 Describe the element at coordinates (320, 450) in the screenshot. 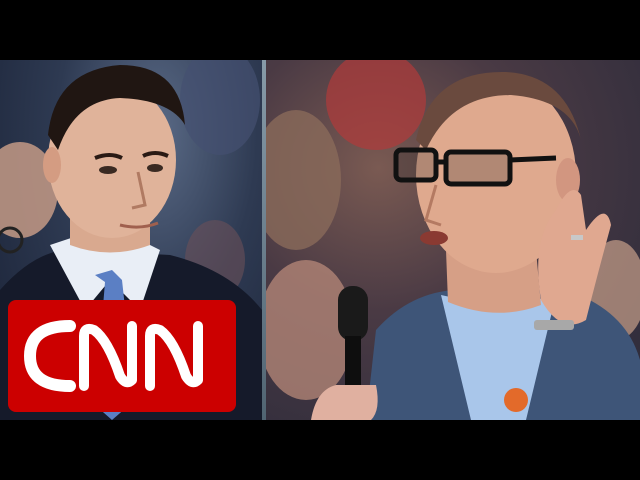

I see `letterbox-bottom` at that location.